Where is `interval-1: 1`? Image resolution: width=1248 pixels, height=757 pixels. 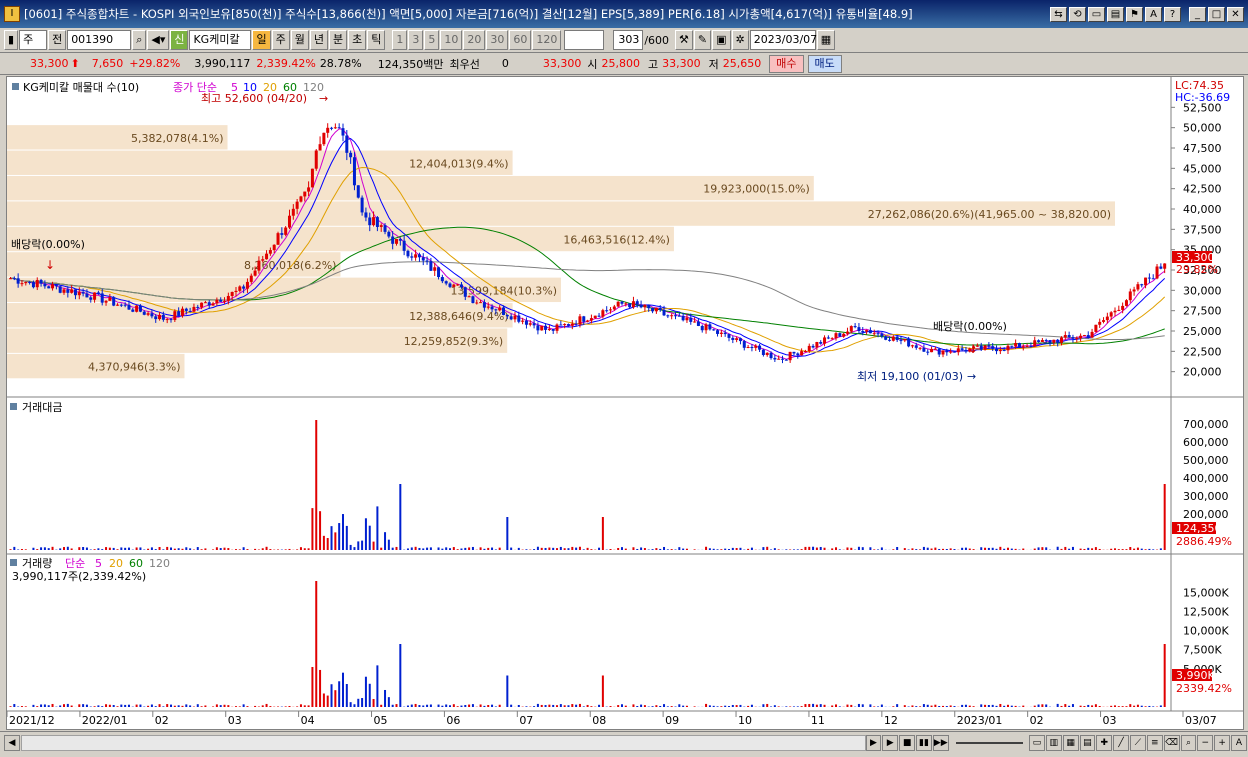
interval-1: 1 is located at coordinates (400, 40).